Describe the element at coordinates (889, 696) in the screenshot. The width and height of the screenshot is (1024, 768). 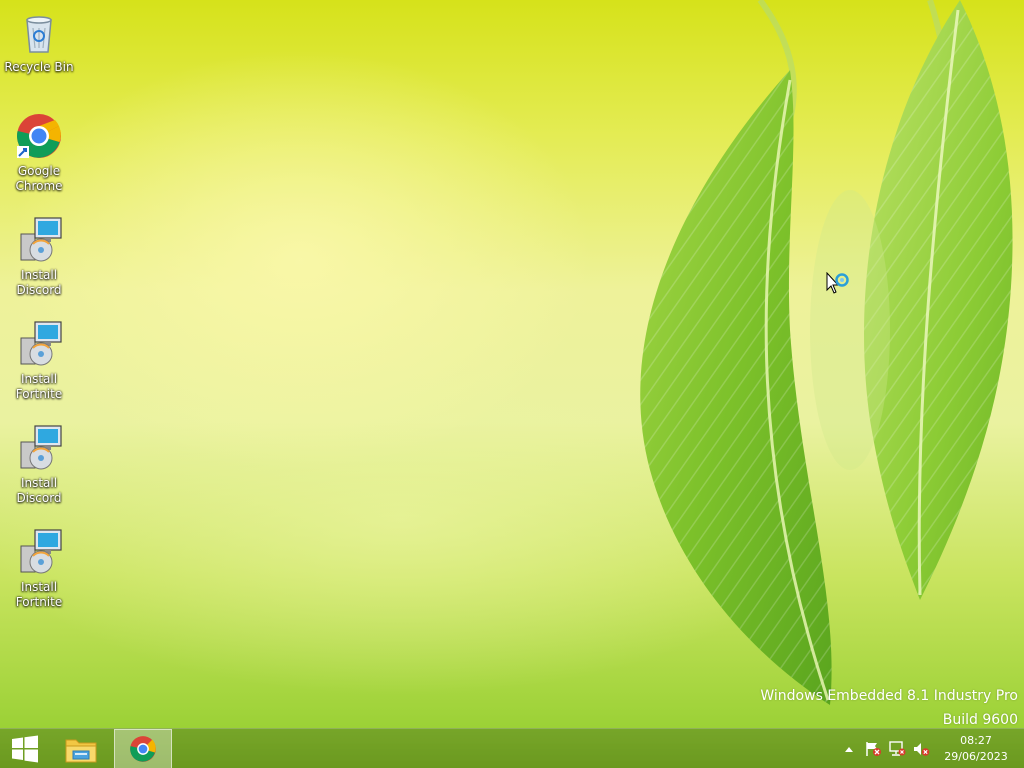
I see `watermark-edition: Windows Embedded 8.1 Industry Pro` at that location.